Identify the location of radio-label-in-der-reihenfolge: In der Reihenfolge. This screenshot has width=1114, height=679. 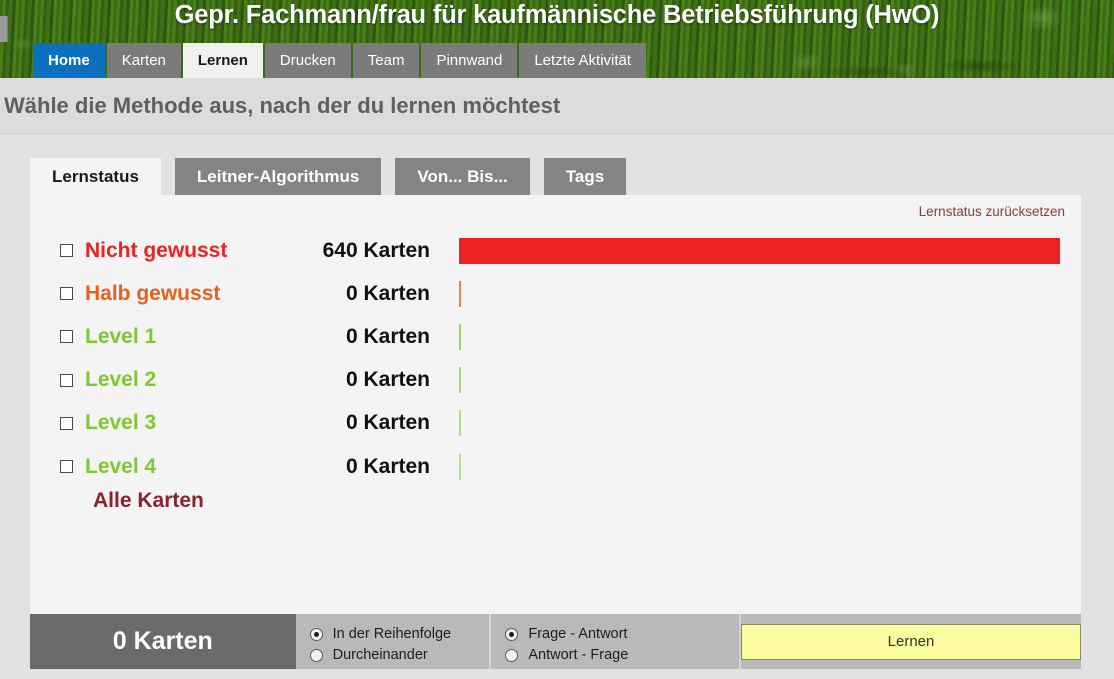
(392, 634).